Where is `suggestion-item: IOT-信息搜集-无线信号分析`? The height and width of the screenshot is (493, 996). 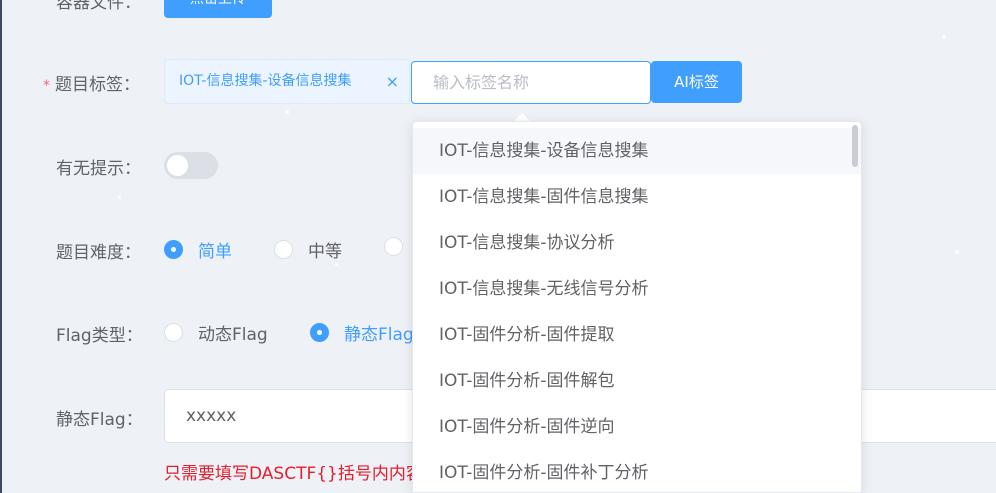 suggestion-item: IOT-信息搜集-无线信号分析 is located at coordinates (637, 289).